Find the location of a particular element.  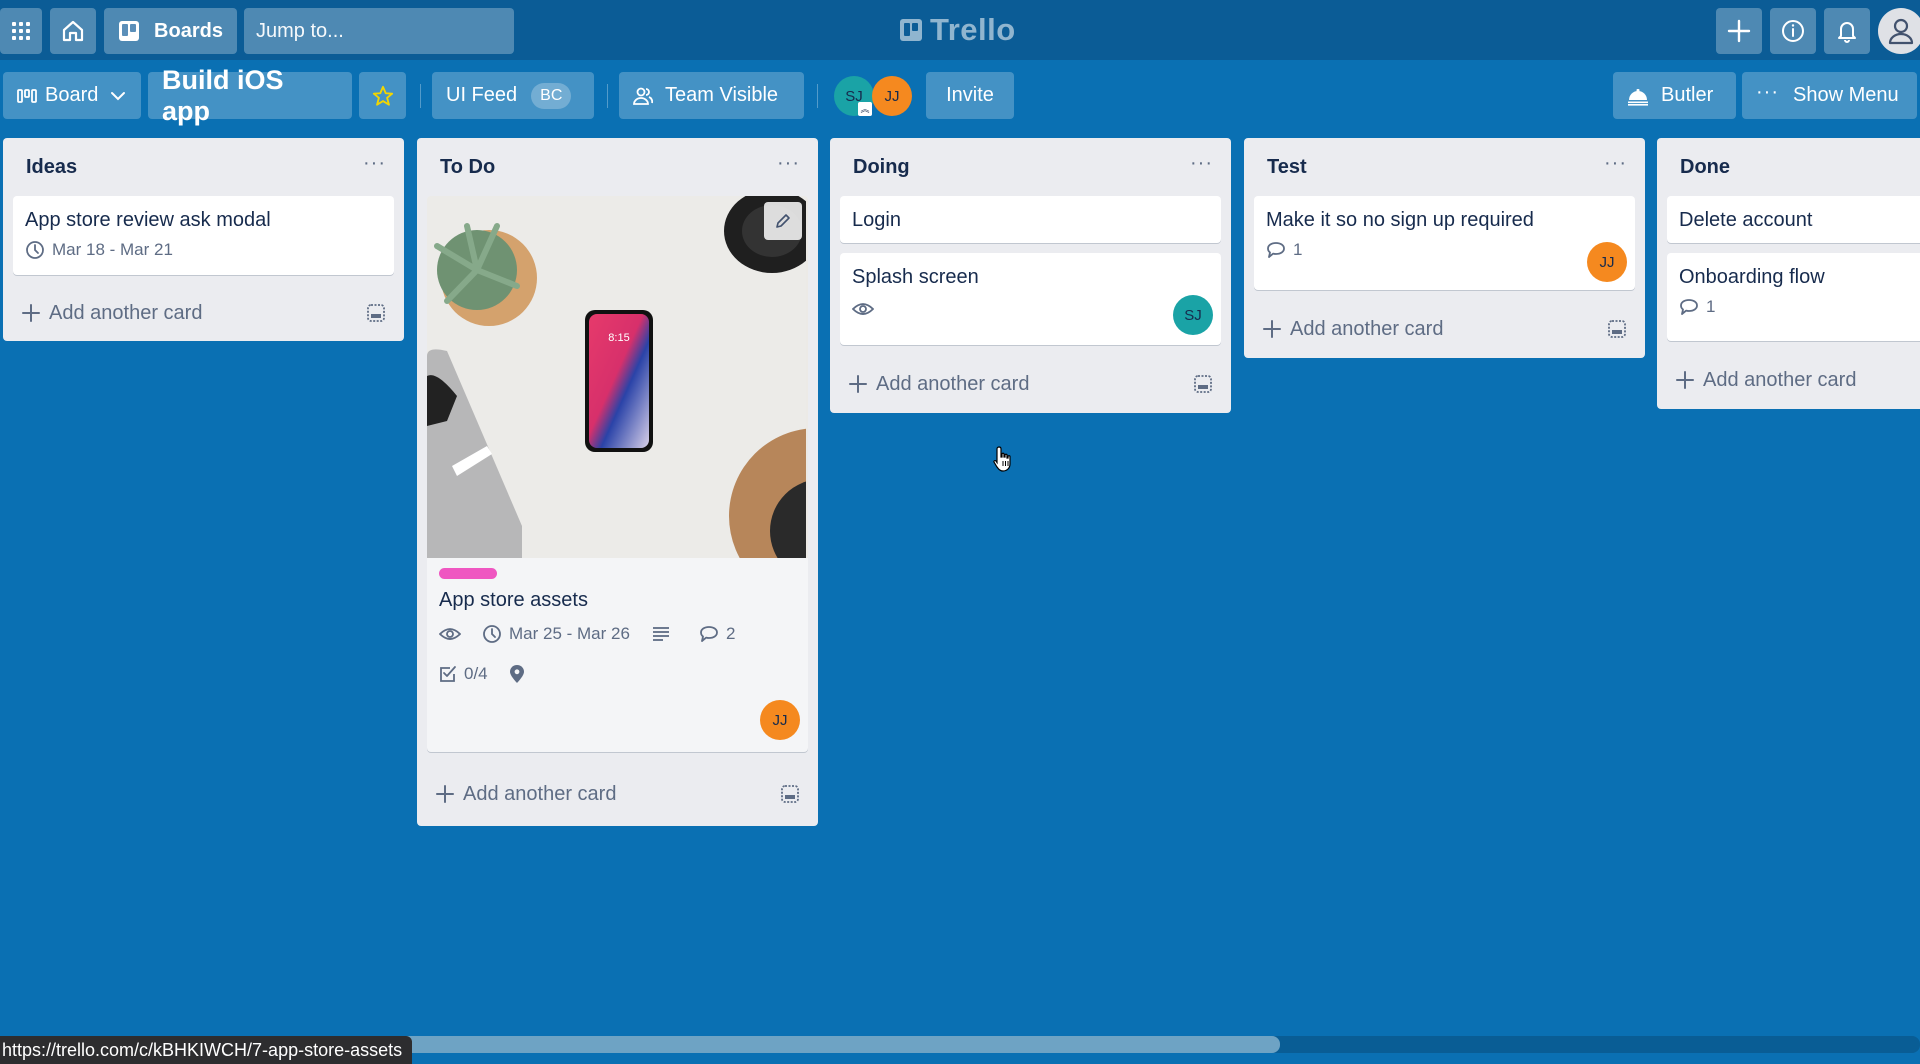

member-initials: SJ is located at coordinates (1193, 315).